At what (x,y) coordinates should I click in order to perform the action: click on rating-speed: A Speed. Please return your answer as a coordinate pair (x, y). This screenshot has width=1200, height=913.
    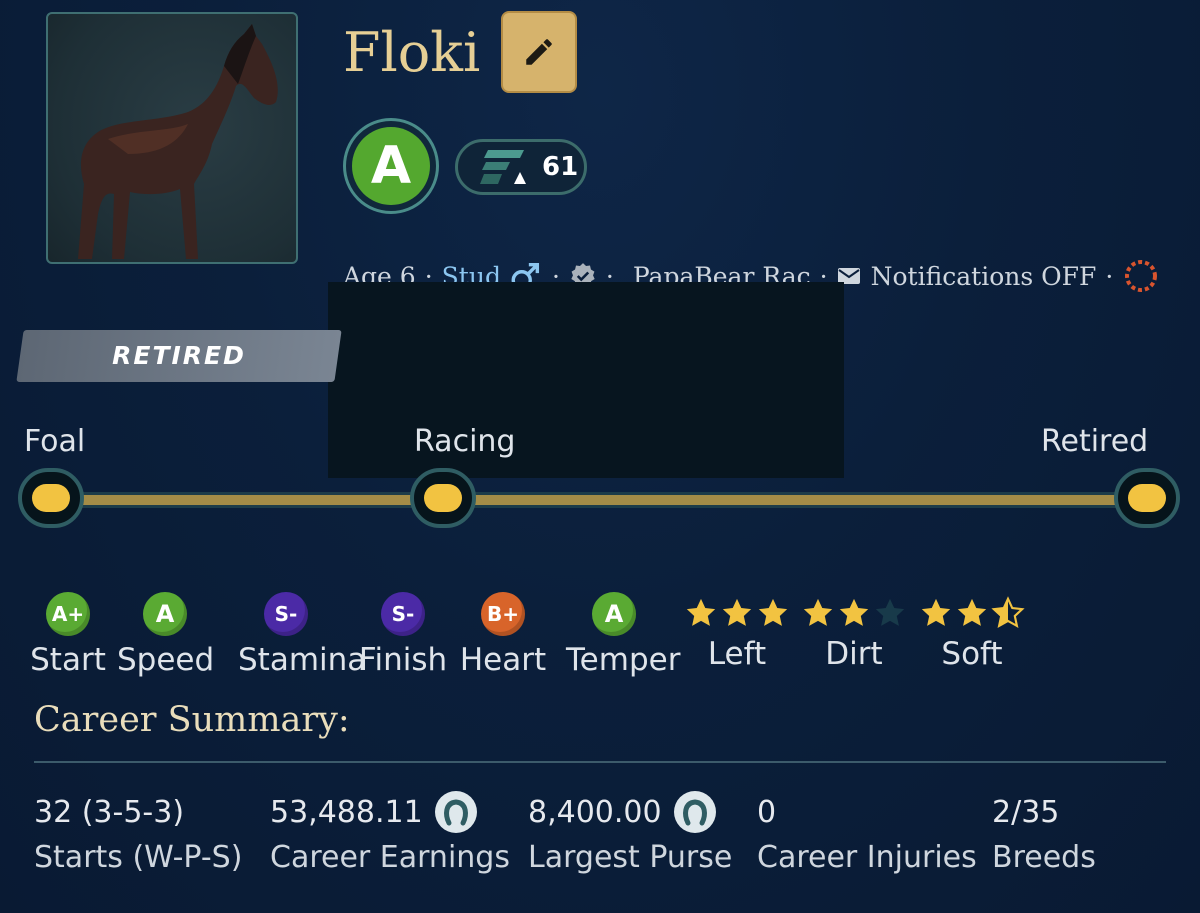
    Looking at the image, I should click on (166, 635).